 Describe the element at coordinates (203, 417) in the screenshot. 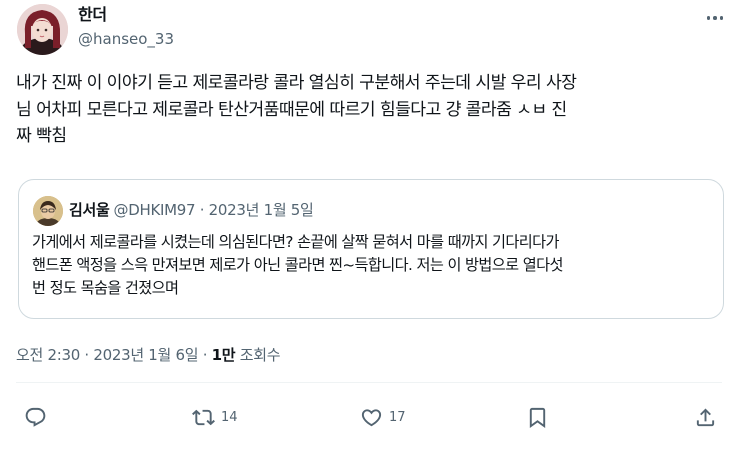

I see `retweet-icon` at that location.